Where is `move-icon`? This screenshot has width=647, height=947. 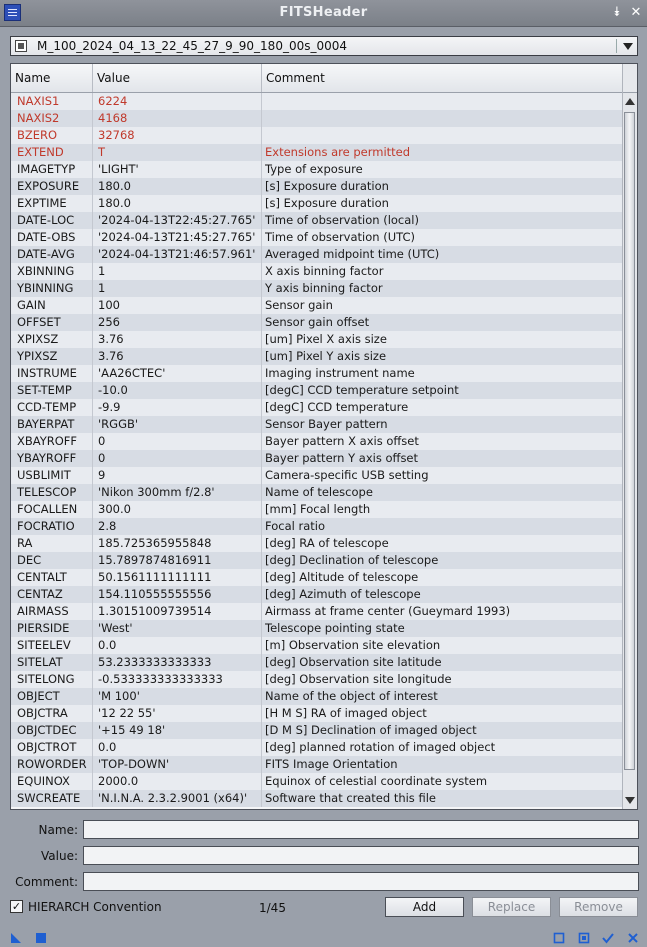 move-icon is located at coordinates (16, 938).